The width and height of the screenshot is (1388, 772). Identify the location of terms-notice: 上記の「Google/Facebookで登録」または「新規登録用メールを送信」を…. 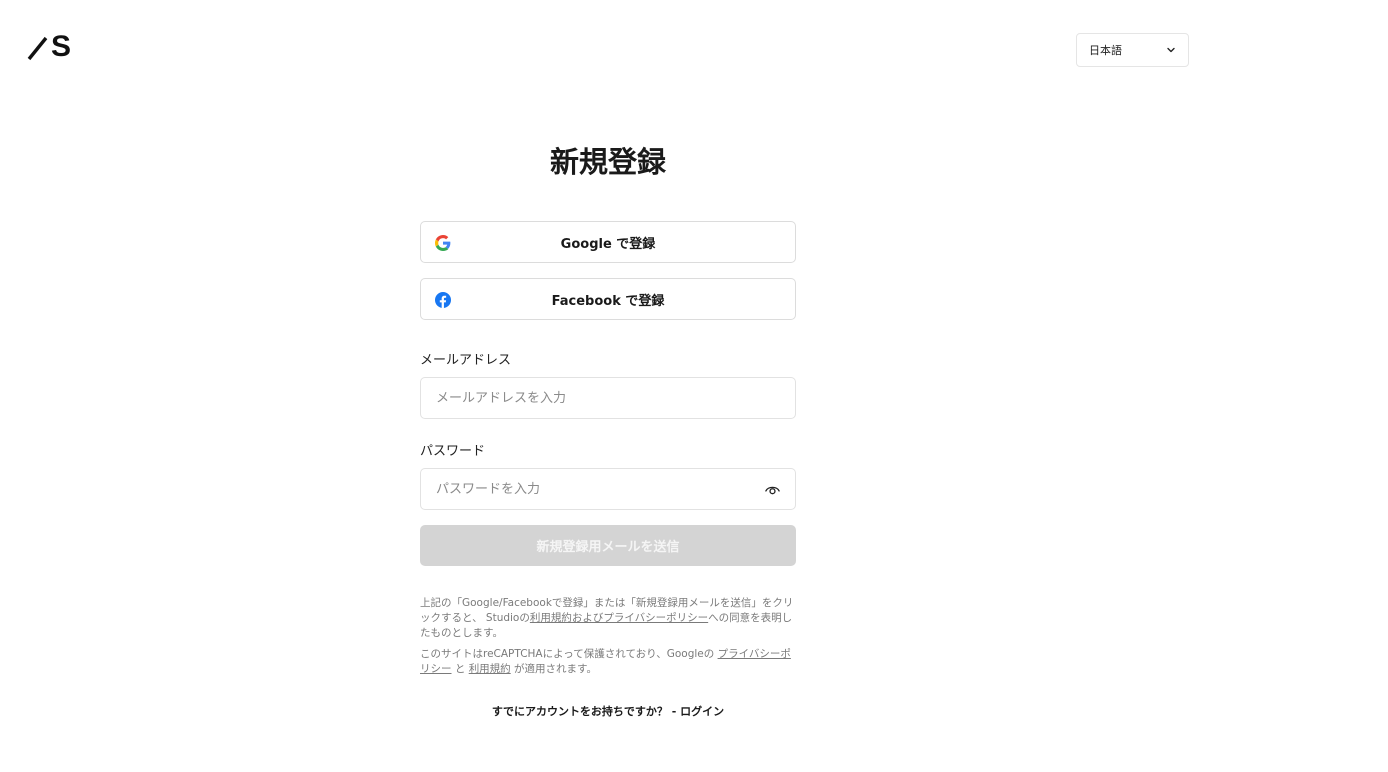
(608, 618).